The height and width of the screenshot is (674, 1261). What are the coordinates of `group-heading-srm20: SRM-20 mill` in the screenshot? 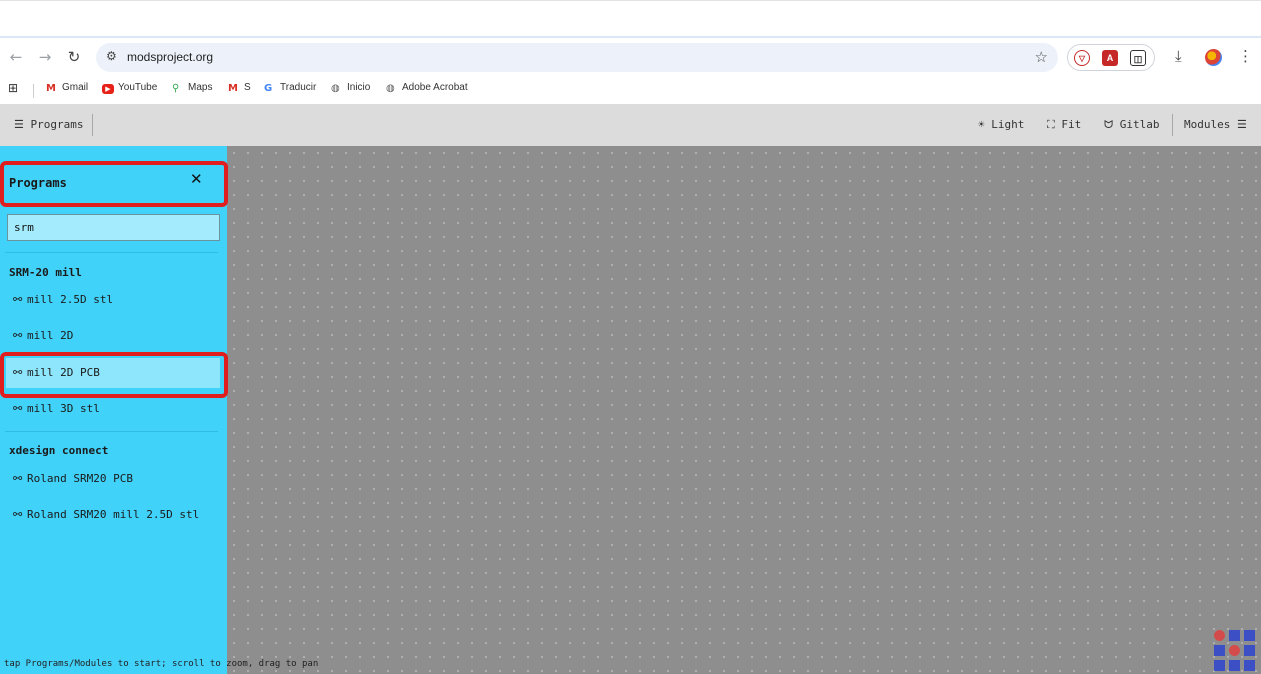 It's located at (45, 272).